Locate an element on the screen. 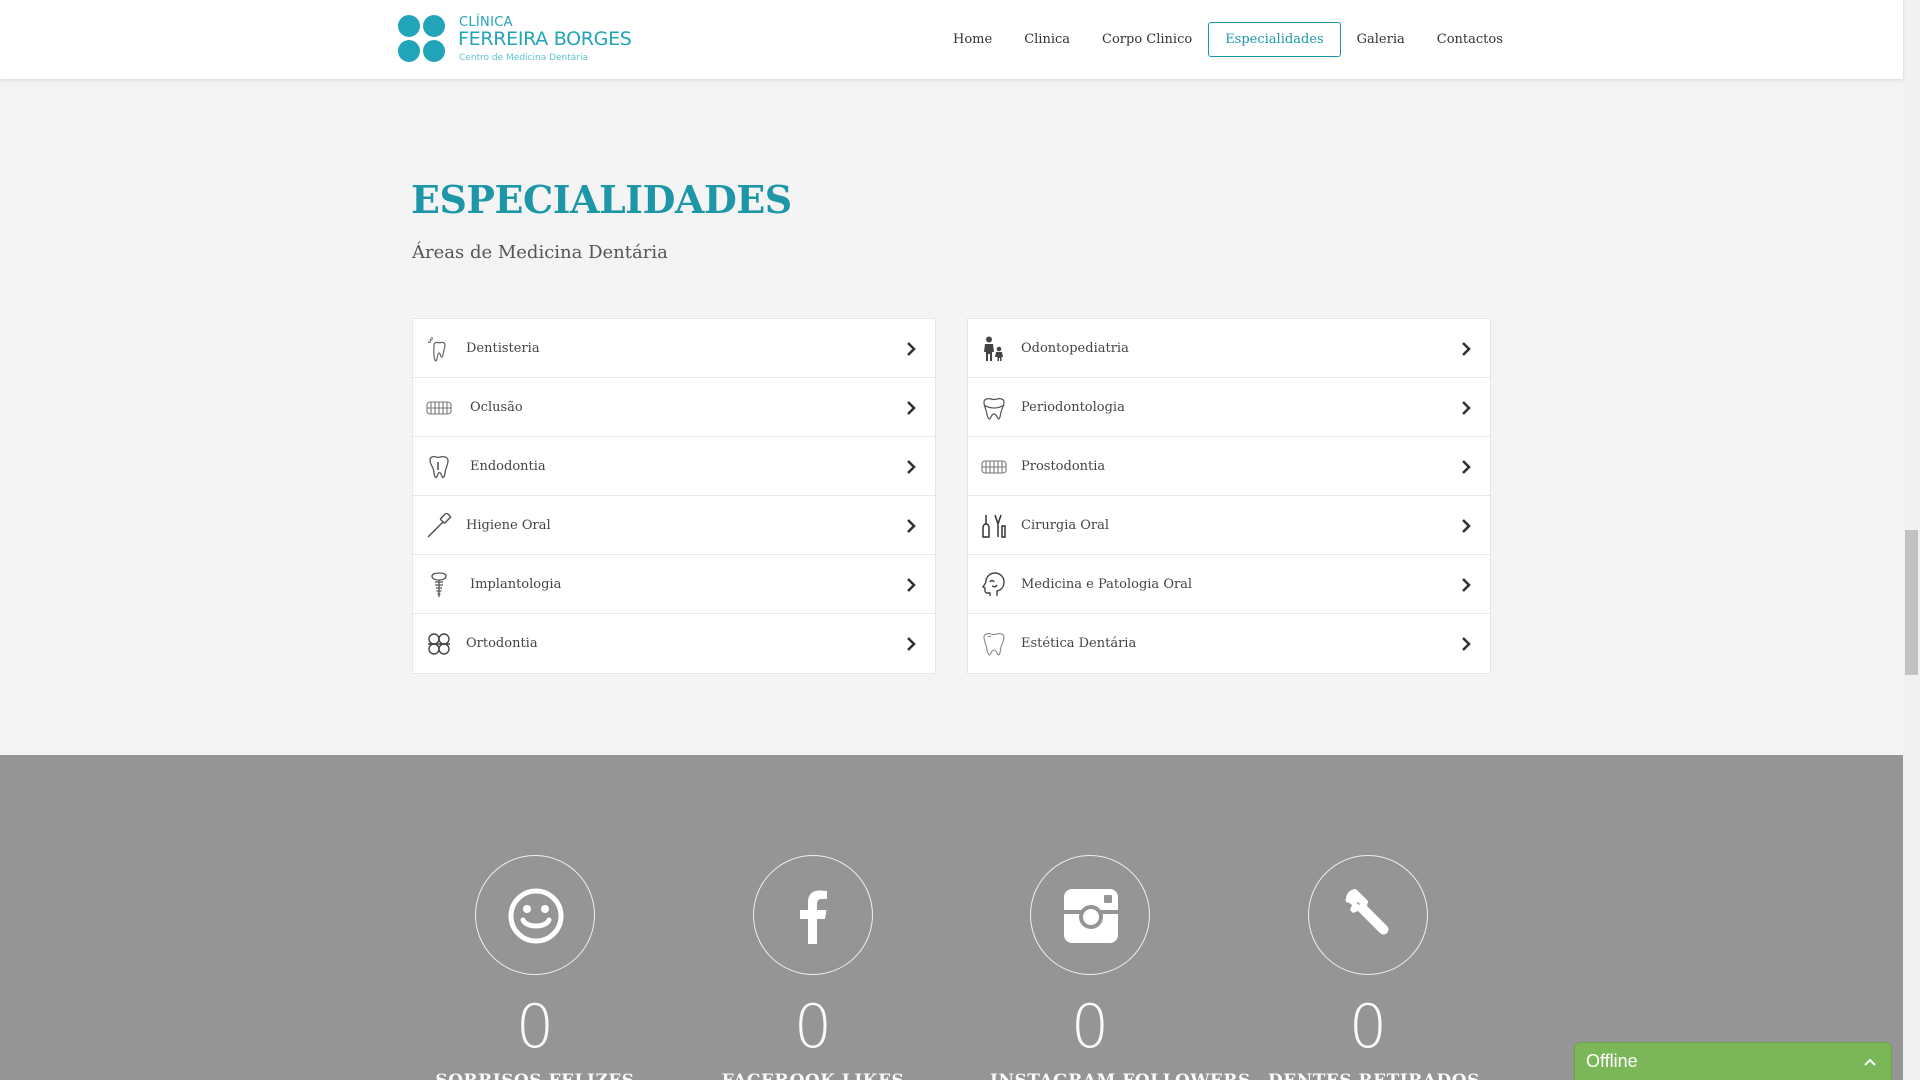 This screenshot has width=1920, height=1080. nav-contactos: Contactos is located at coordinates (1470, 39).